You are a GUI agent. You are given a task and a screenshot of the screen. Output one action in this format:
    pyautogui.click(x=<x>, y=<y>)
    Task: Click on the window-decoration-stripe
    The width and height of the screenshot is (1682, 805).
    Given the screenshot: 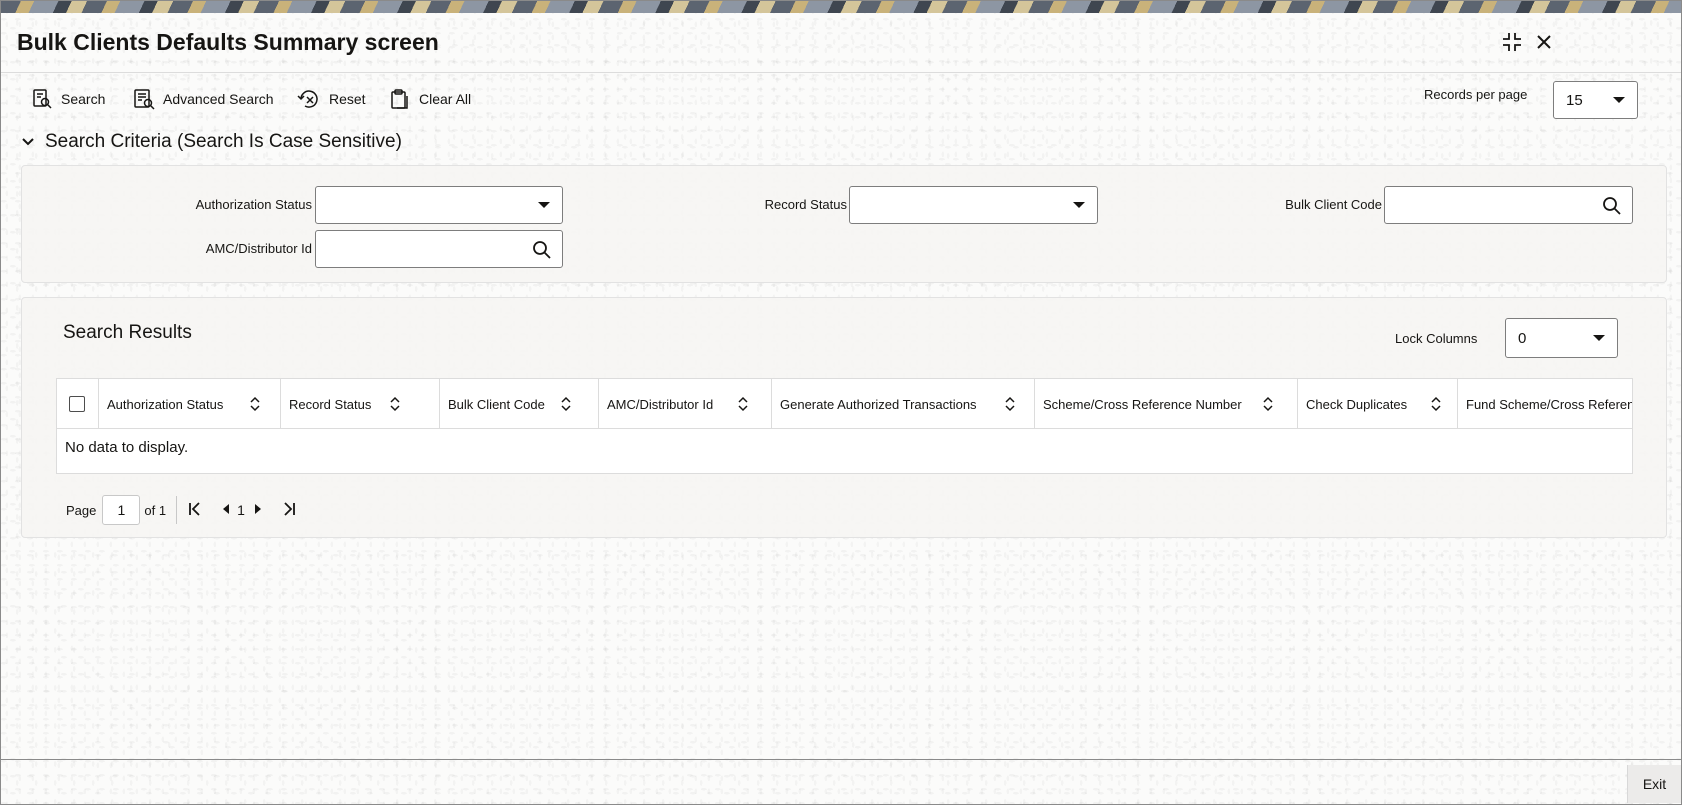 What is the action you would take?
    pyautogui.click(x=841, y=7)
    